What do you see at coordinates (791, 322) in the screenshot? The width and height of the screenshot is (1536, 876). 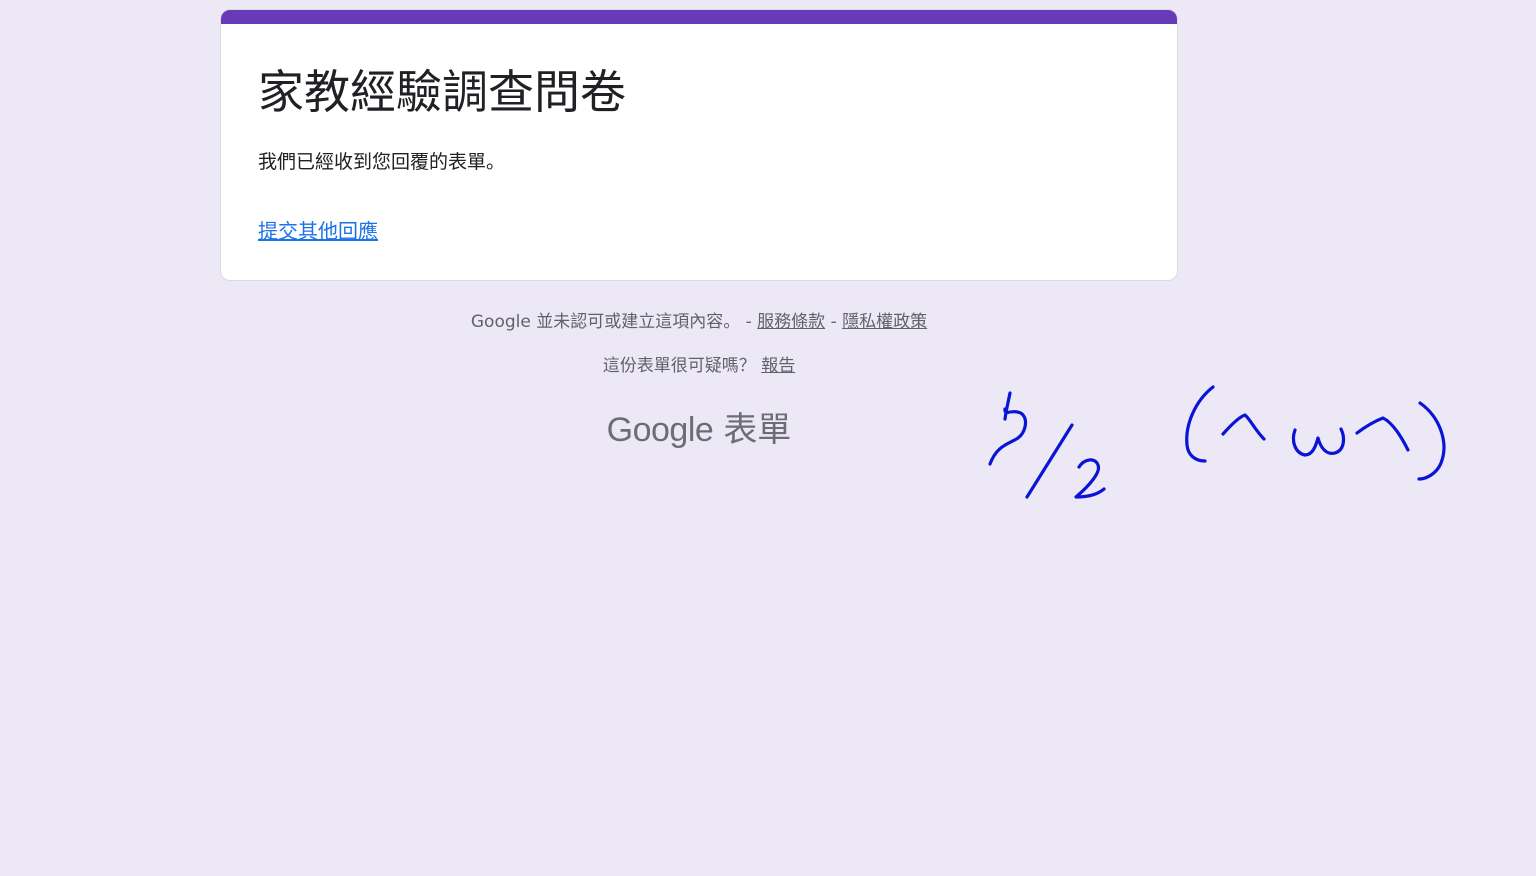 I see `terms-of-service-link: 服務條款` at bounding box center [791, 322].